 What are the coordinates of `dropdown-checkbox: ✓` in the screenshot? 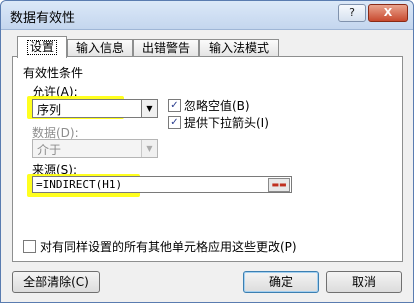 It's located at (174, 122).